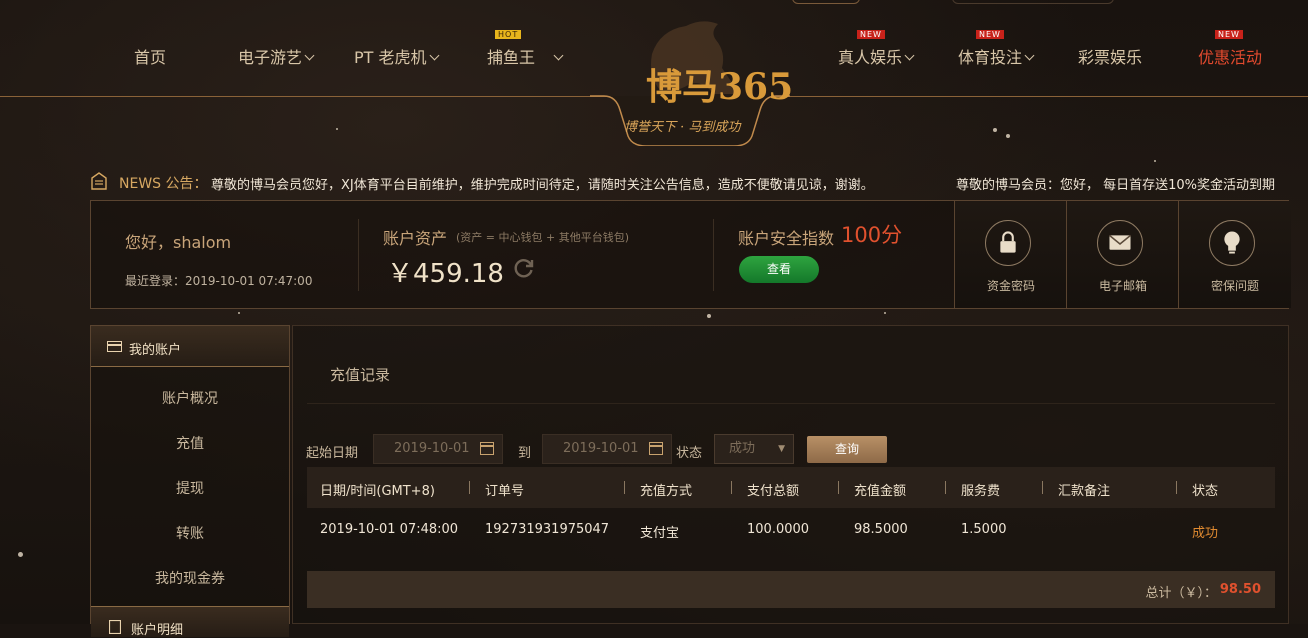 This screenshot has height=638, width=1308. What do you see at coordinates (881, 529) in the screenshot?
I see `cell-deposit-amount: 98.5000` at bounding box center [881, 529].